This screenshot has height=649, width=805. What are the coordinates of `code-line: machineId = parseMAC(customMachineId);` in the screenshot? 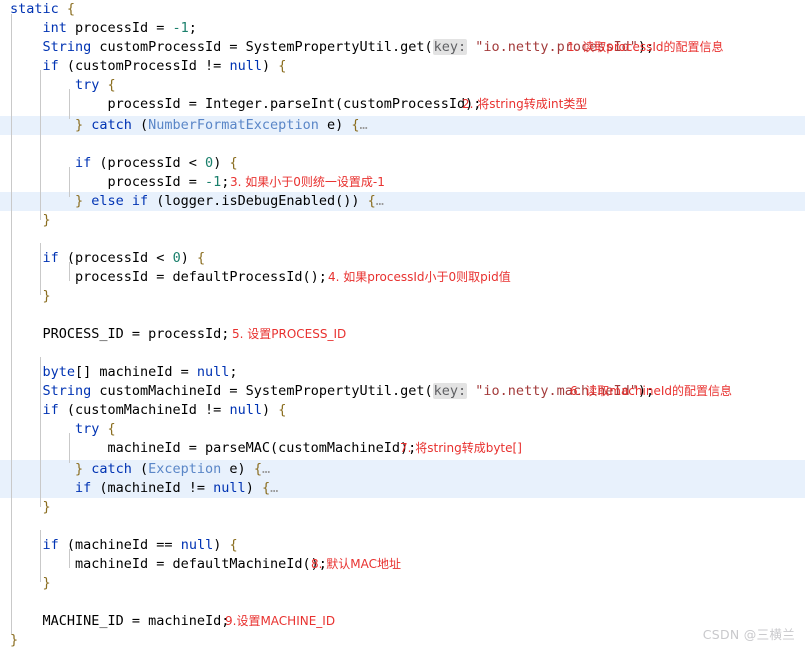 It's located at (261, 448).